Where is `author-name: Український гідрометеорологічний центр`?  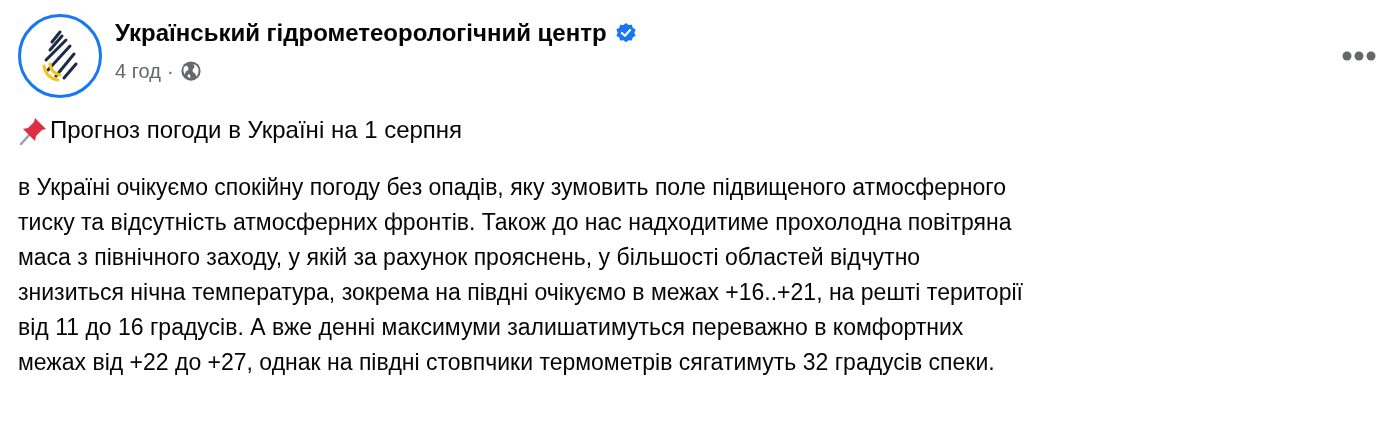 author-name: Український гідрометеорологічний центр is located at coordinates (361, 33).